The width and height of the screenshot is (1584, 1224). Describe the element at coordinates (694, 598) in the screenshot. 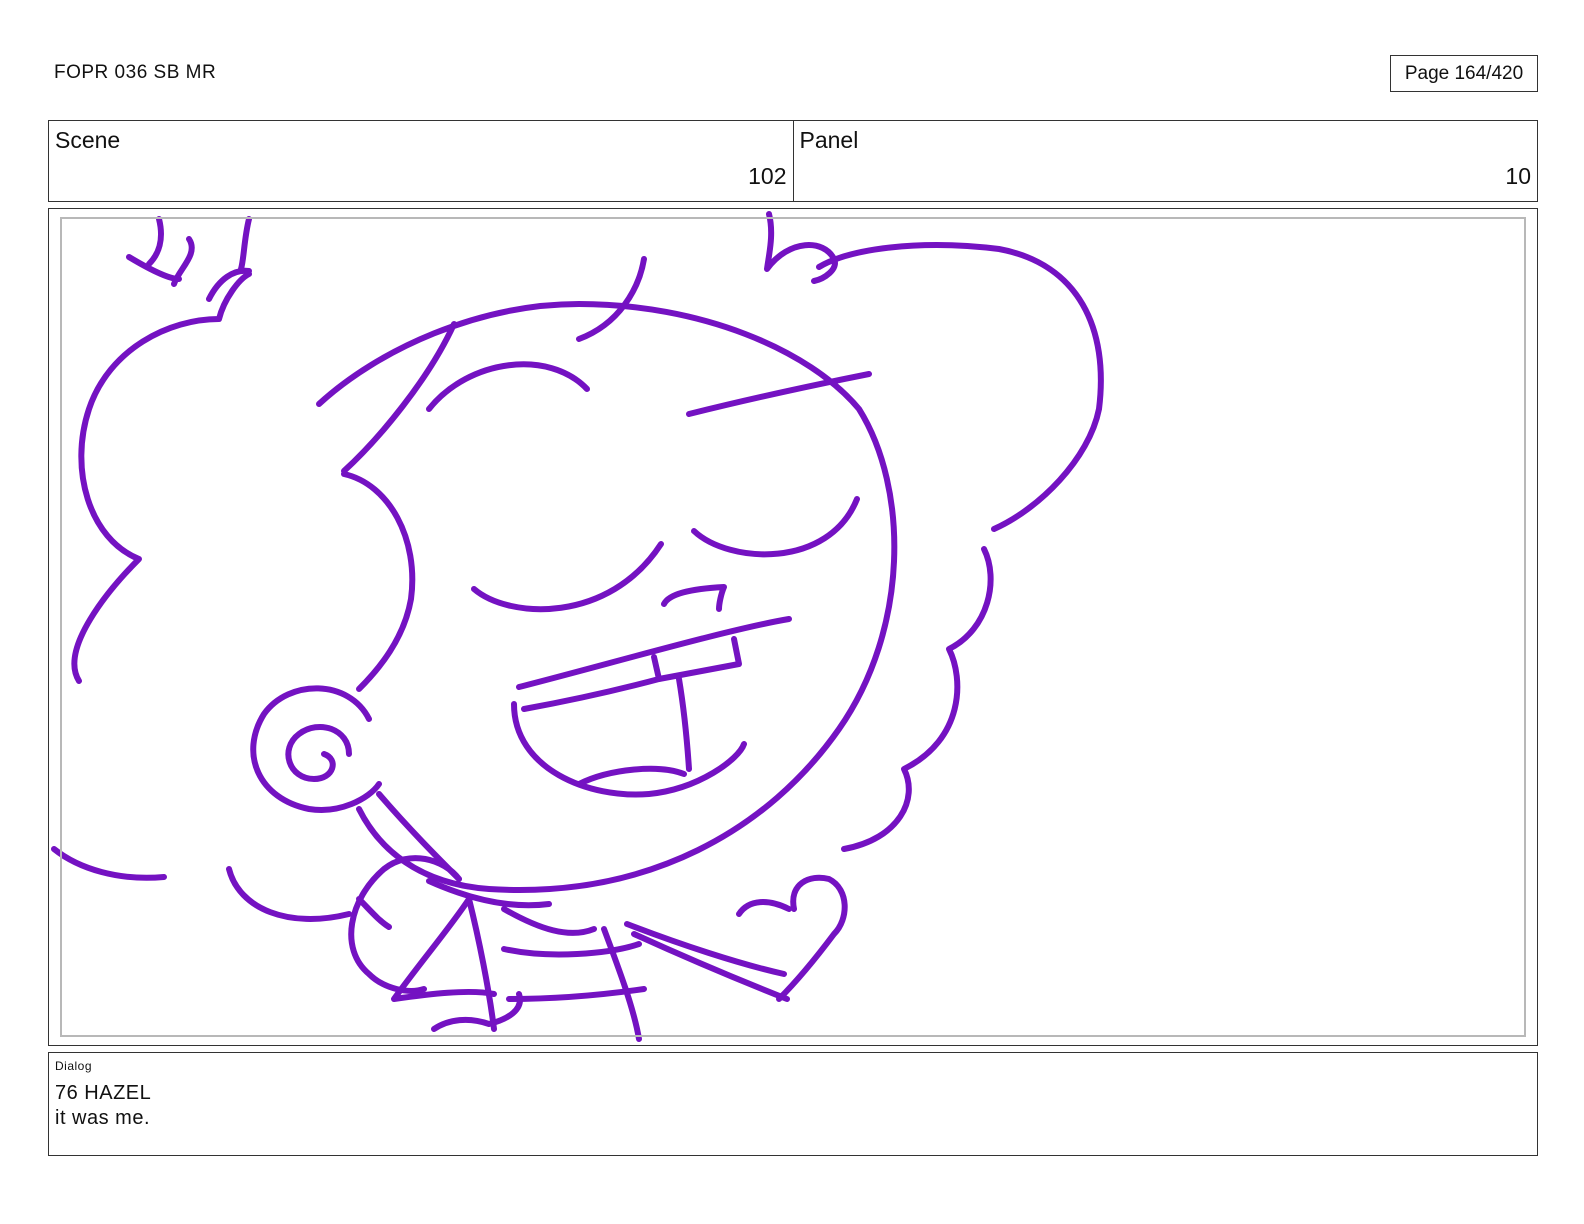

I see `nose` at that location.